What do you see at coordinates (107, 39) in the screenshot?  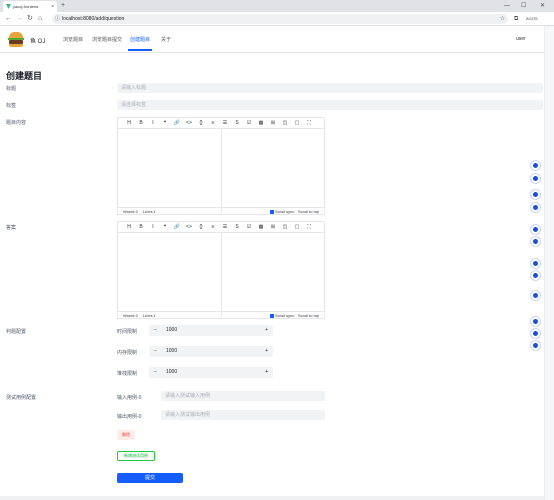 I see `nav-browse-submissions: 浏览题目提交` at bounding box center [107, 39].